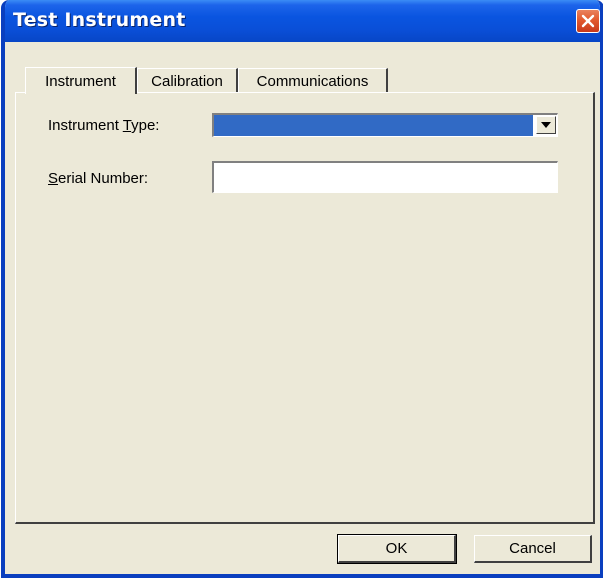  I want to click on tab-calibration-label: Calibration, so click(187, 81).